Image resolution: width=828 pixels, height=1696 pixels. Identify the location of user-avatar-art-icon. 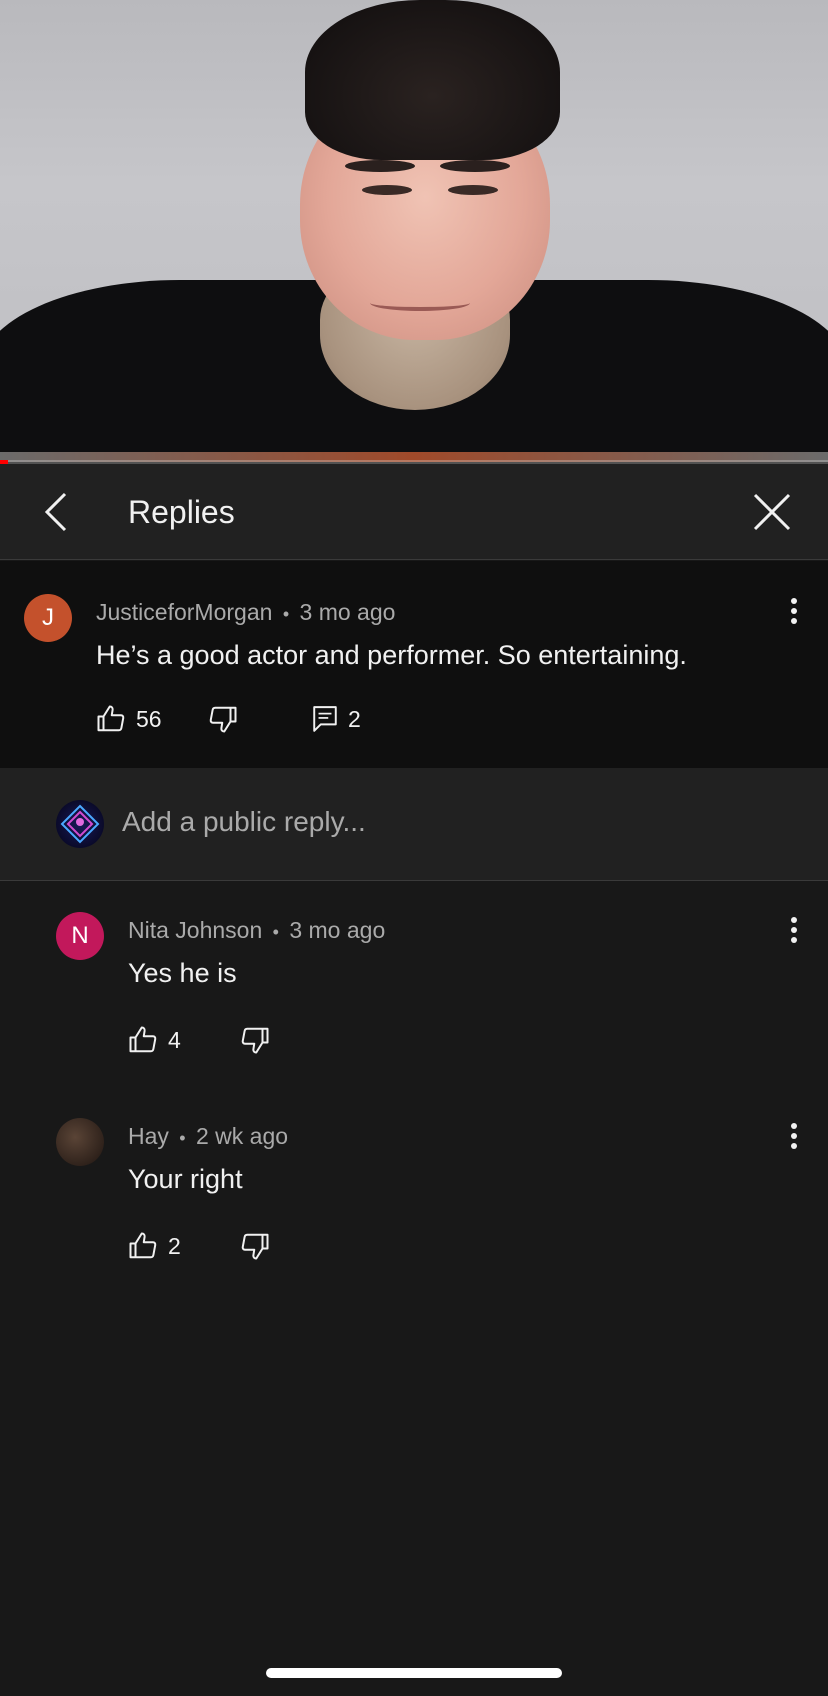
(80, 824).